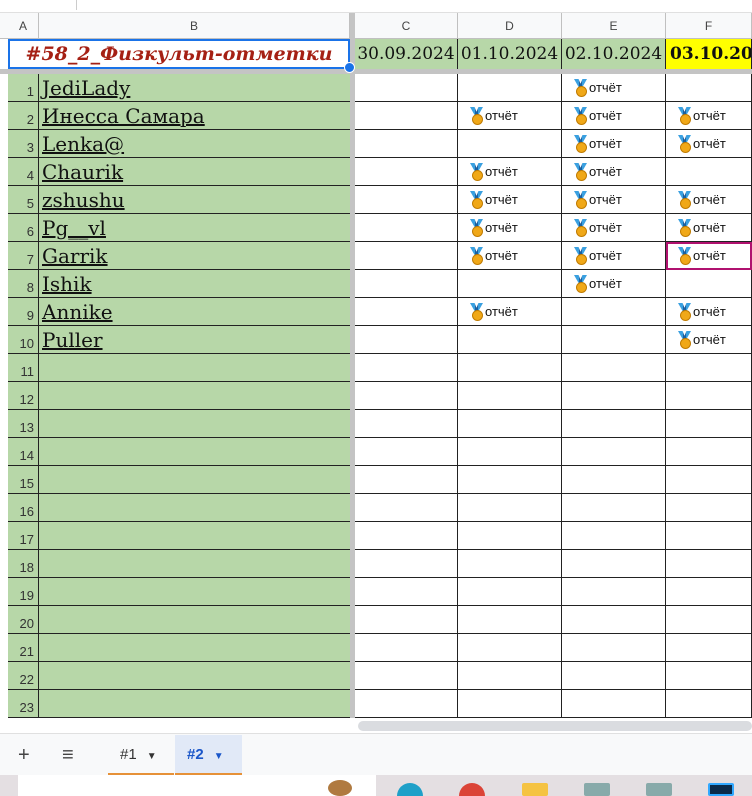 The width and height of the screenshot is (752, 796). Describe the element at coordinates (614, 200) in the screenshot. I see `cell-e5: отчёт` at that location.